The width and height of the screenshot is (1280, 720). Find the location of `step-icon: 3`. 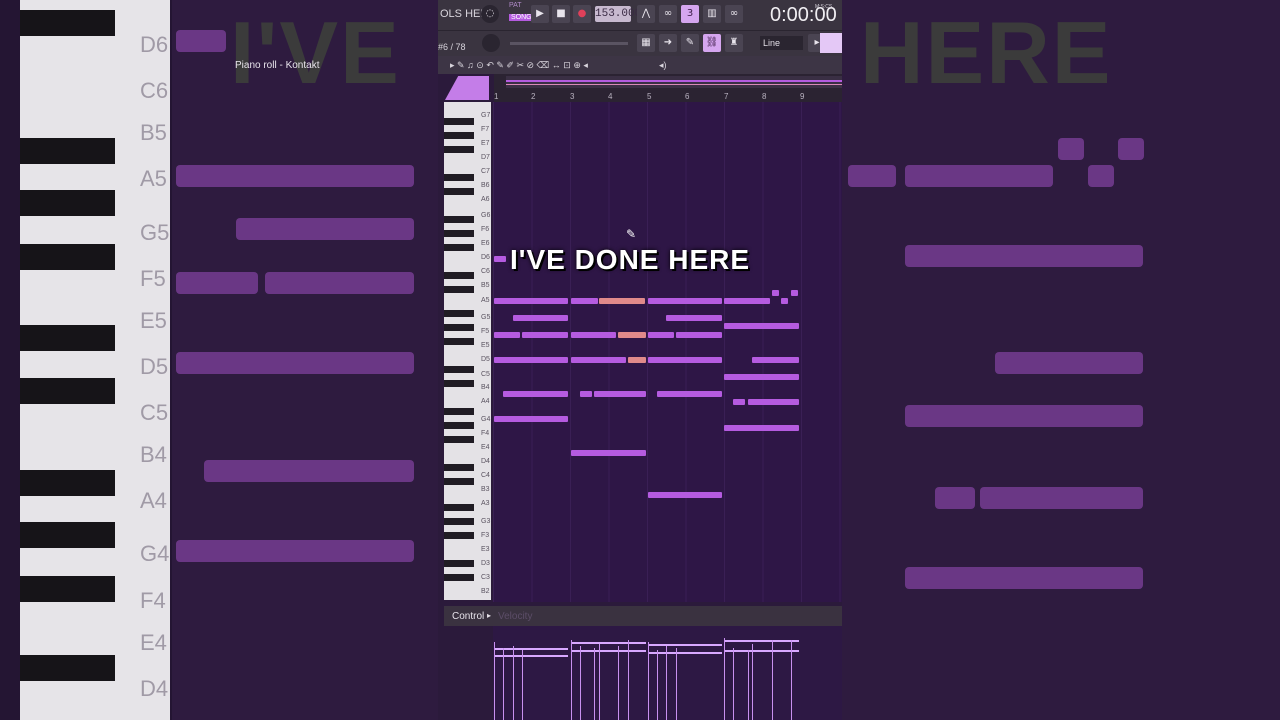

step-icon: 3 is located at coordinates (690, 14).